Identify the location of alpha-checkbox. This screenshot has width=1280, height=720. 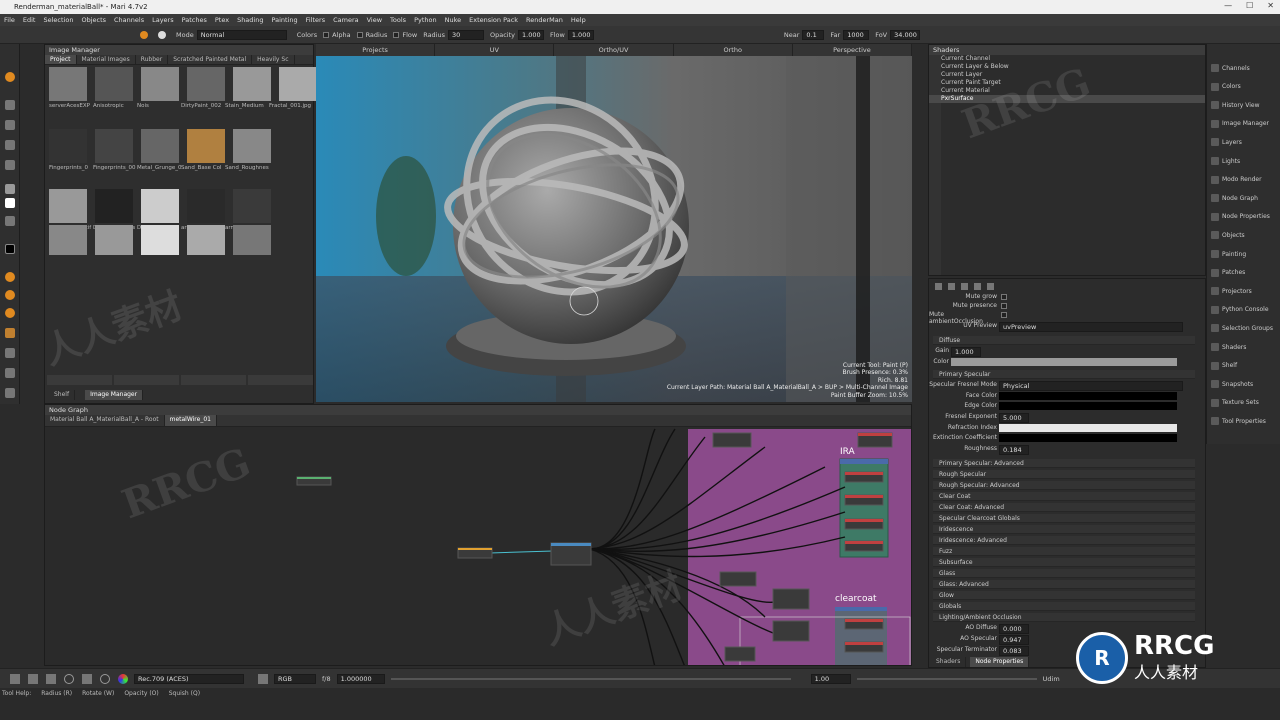
(326, 34).